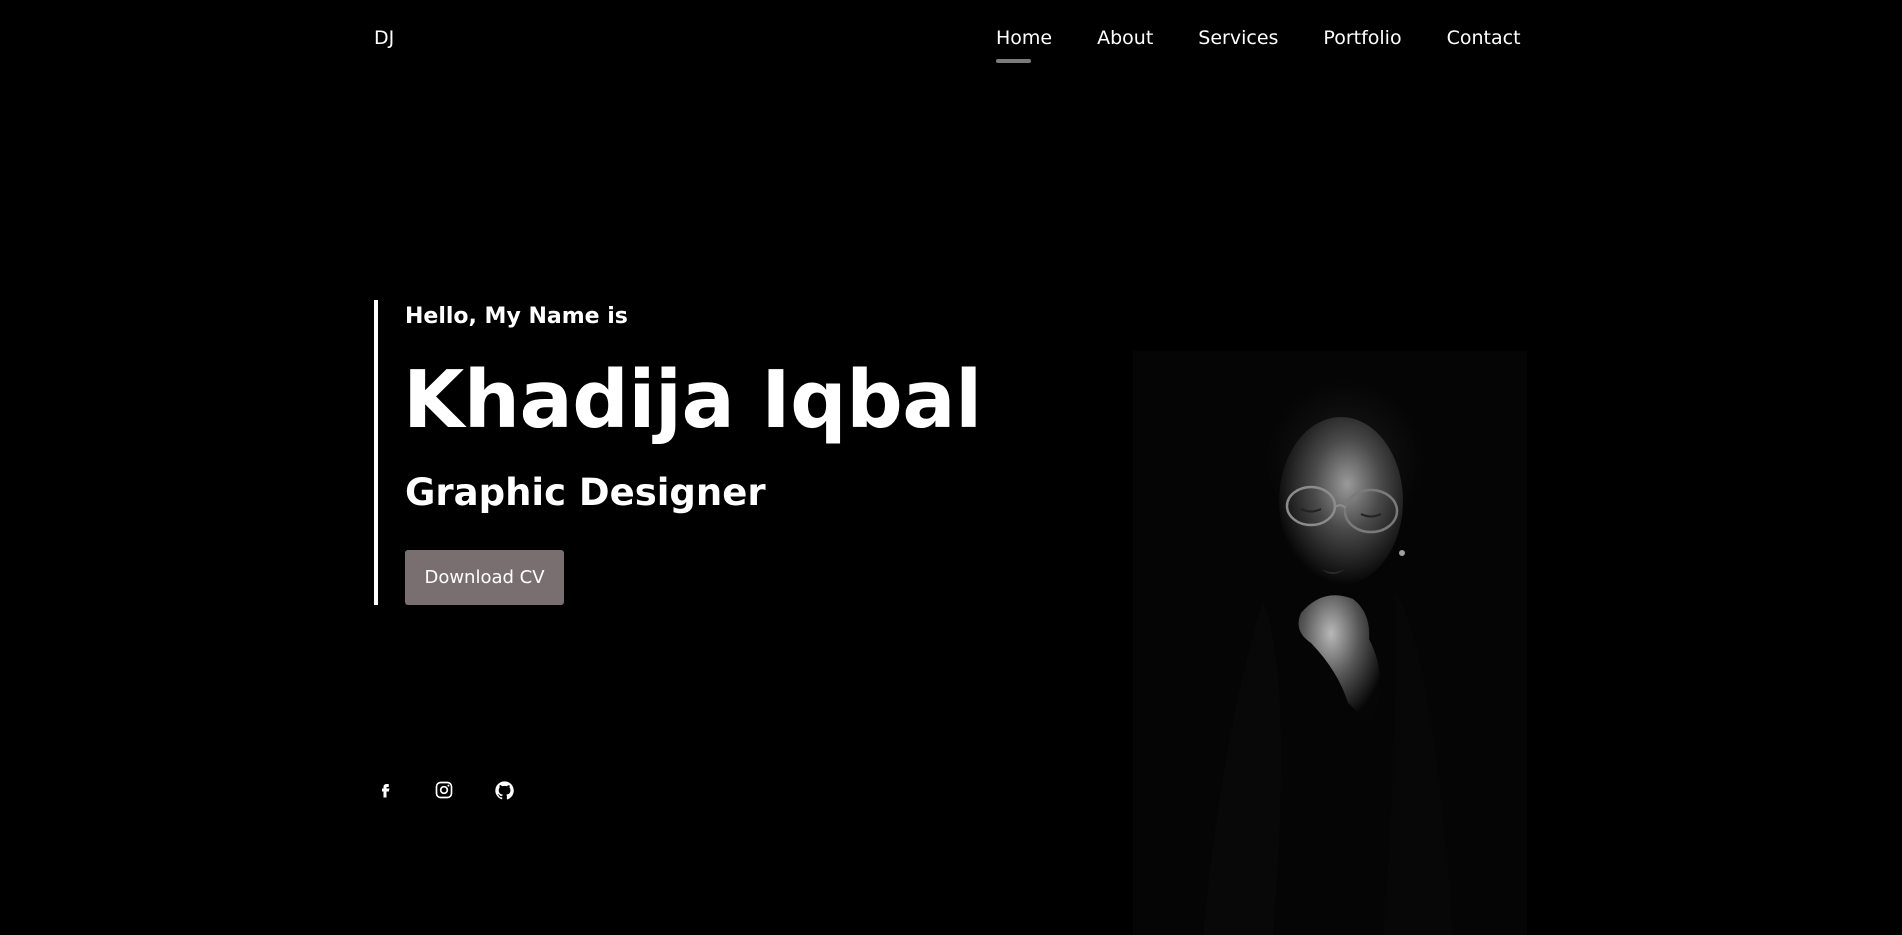 Image resolution: width=1902 pixels, height=935 pixels. I want to click on github-link, so click(504, 790).